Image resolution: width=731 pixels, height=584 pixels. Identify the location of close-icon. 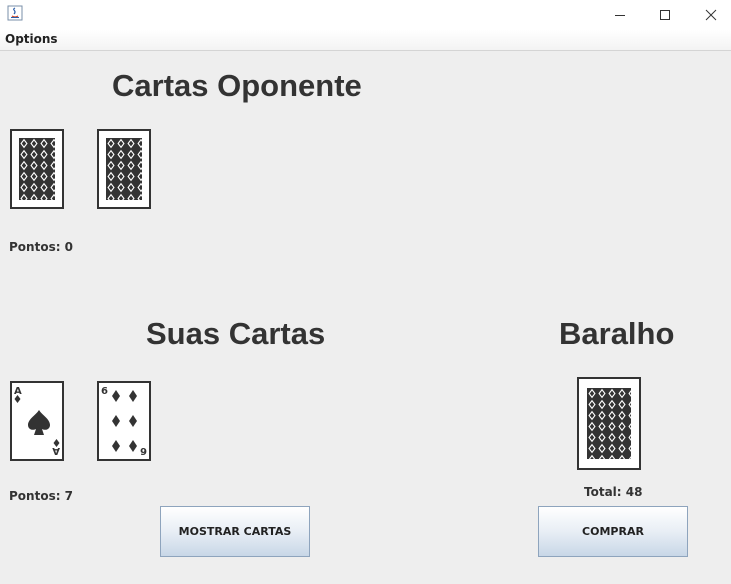
(711, 15).